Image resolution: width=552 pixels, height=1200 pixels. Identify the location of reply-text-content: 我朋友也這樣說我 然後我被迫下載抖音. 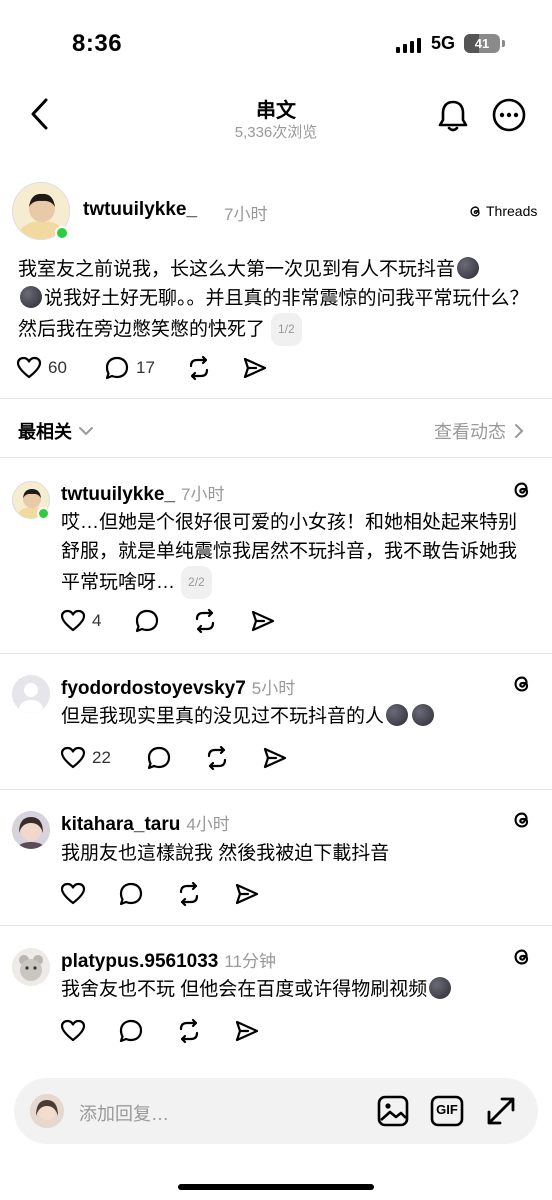
(225, 853).